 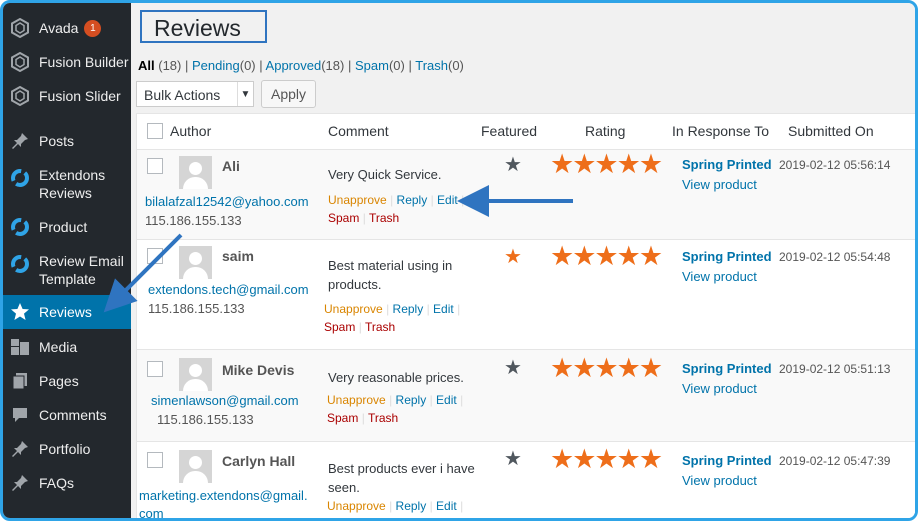 I want to click on sidebar-item-fusion-slider: Fusion Slider, so click(x=67, y=96).